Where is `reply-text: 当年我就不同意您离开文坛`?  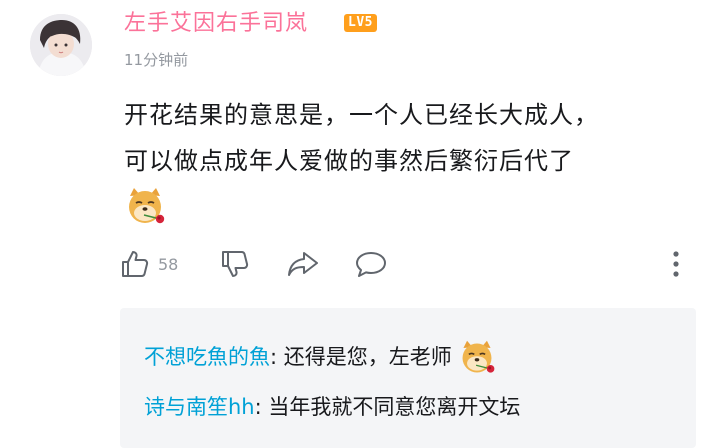 reply-text: 当年我就不同意您离开文坛 is located at coordinates (394, 407).